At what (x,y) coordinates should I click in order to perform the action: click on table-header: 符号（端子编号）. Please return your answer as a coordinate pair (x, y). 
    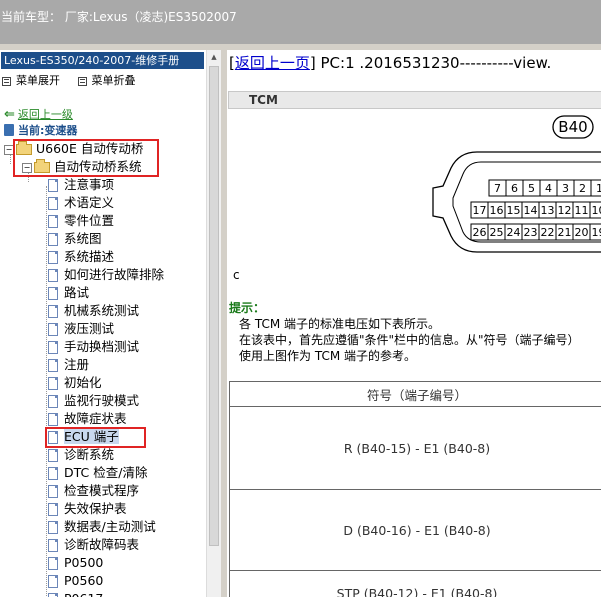
    Looking at the image, I should click on (415, 394).